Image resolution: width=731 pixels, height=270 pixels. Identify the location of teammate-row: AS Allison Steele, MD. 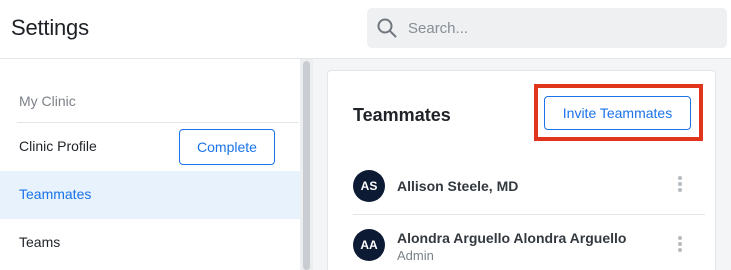
(522, 186).